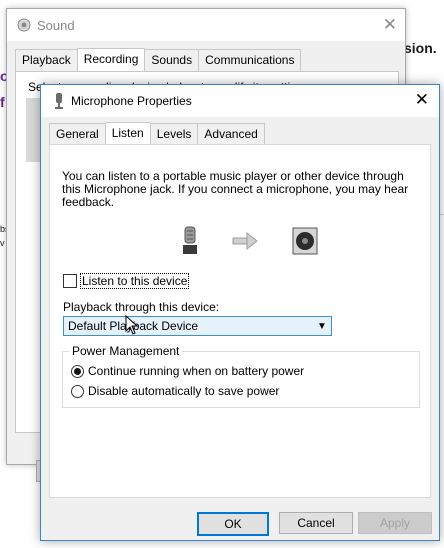 The image size is (444, 548). Describe the element at coordinates (77, 371) in the screenshot. I see `radio-button-selected` at that location.